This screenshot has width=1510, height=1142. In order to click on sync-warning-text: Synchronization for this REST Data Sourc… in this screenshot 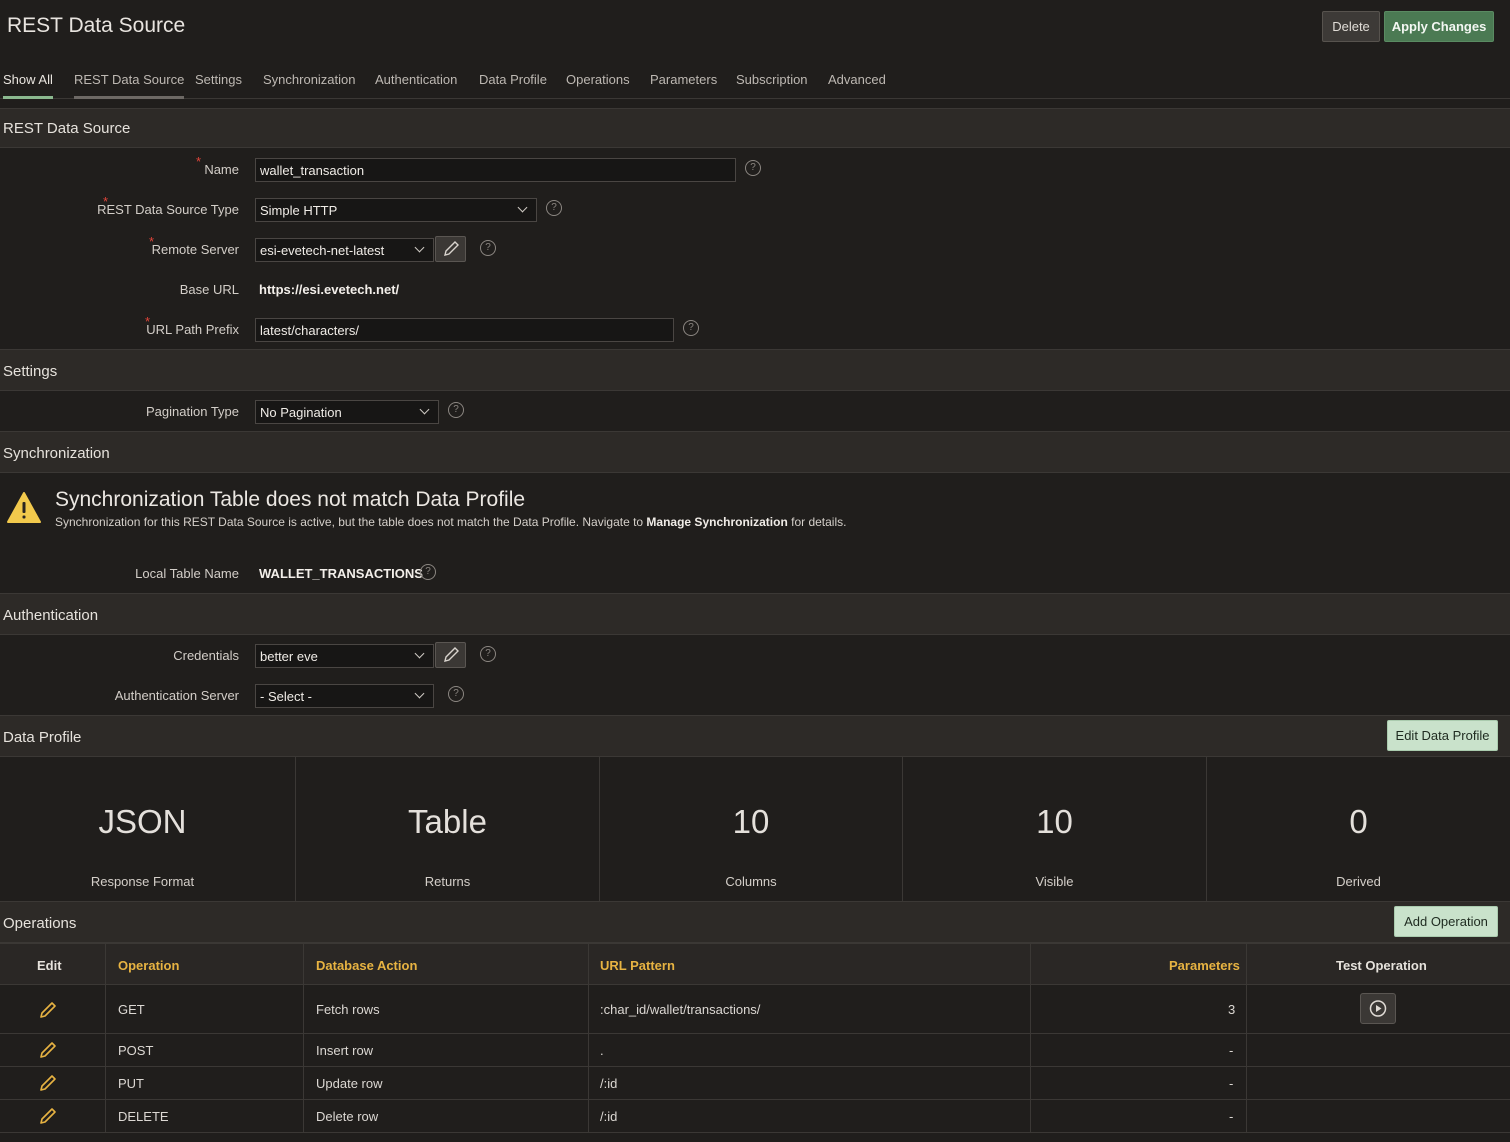, I will do `click(450, 522)`.